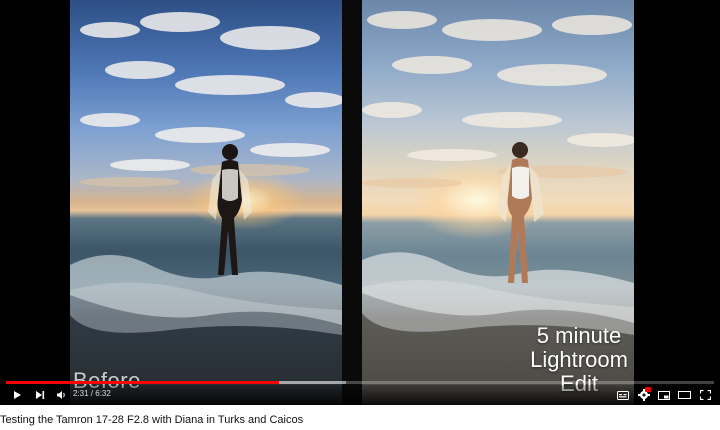 The height and width of the screenshot is (430, 720). I want to click on next-button, so click(40, 395).